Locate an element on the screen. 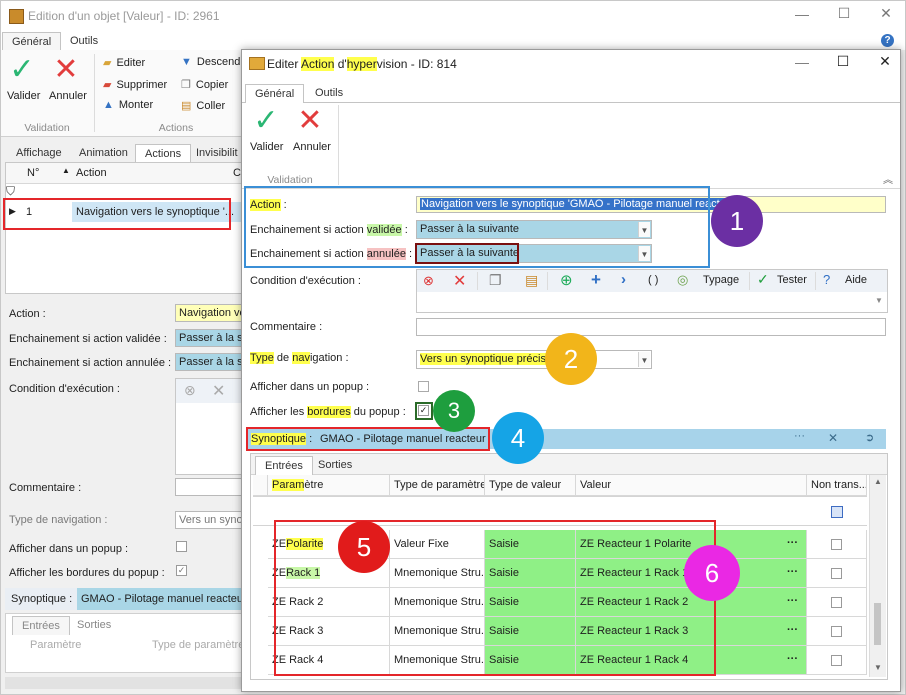  inner-tab-entrees: Entrées is located at coordinates (284, 465).